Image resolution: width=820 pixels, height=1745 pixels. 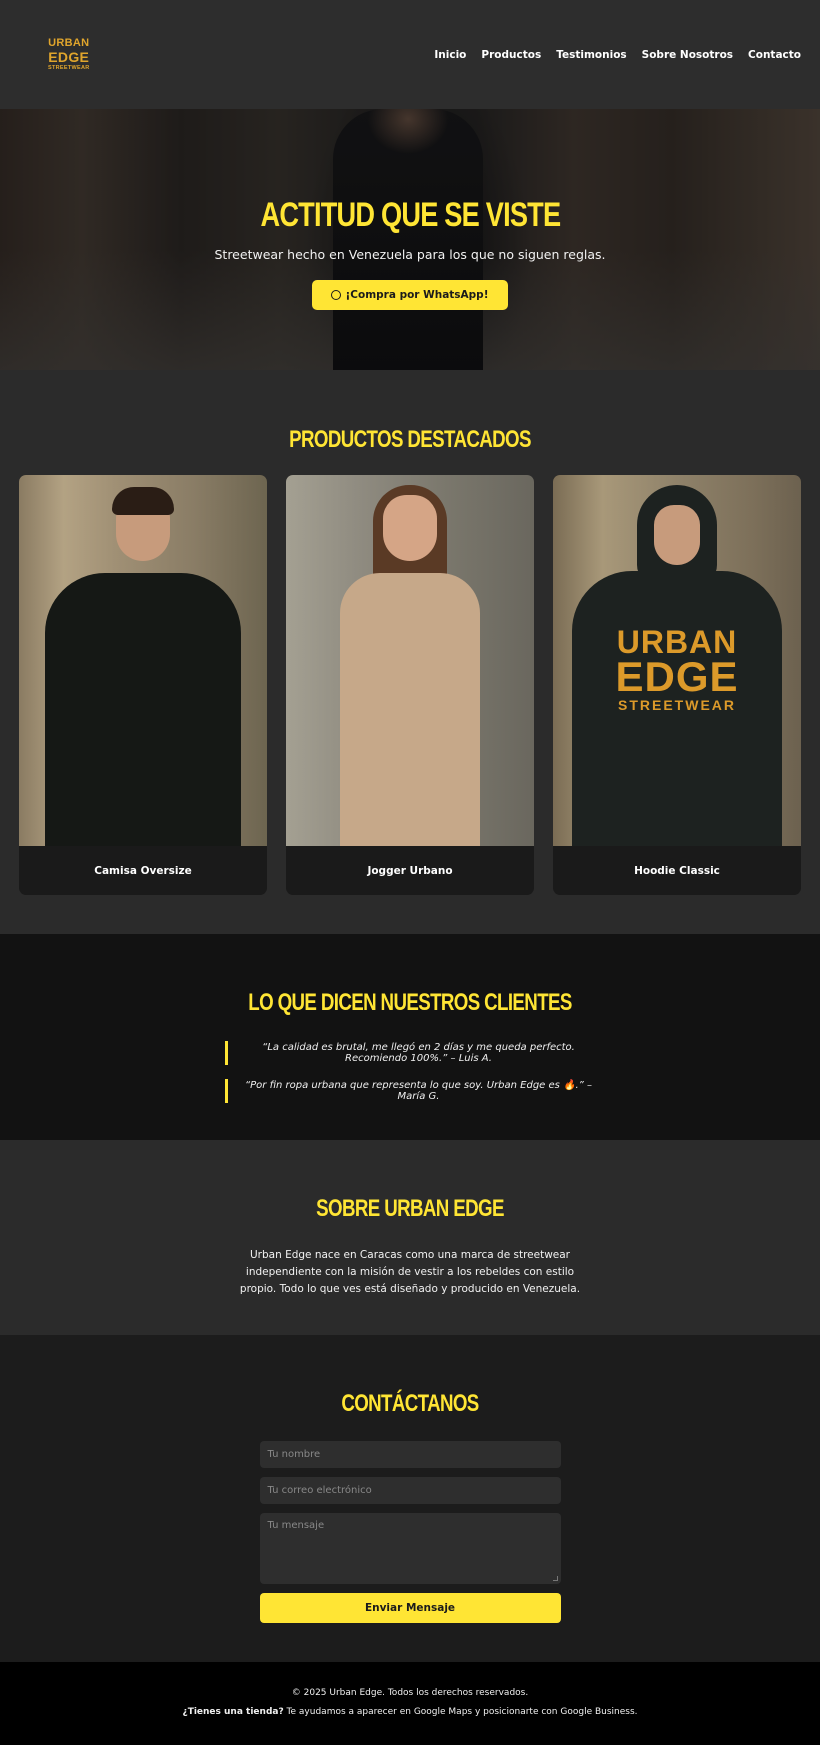 What do you see at coordinates (410, 215) in the screenshot?
I see `hero-title: ACTITUD QUE SE VISTE` at bounding box center [410, 215].